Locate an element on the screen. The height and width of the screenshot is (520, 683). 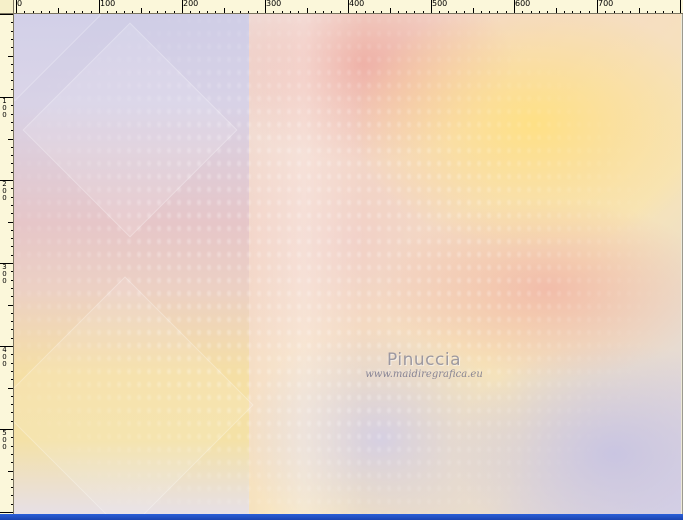
ruler-label-300: 300 is located at coordinates (274, 4).